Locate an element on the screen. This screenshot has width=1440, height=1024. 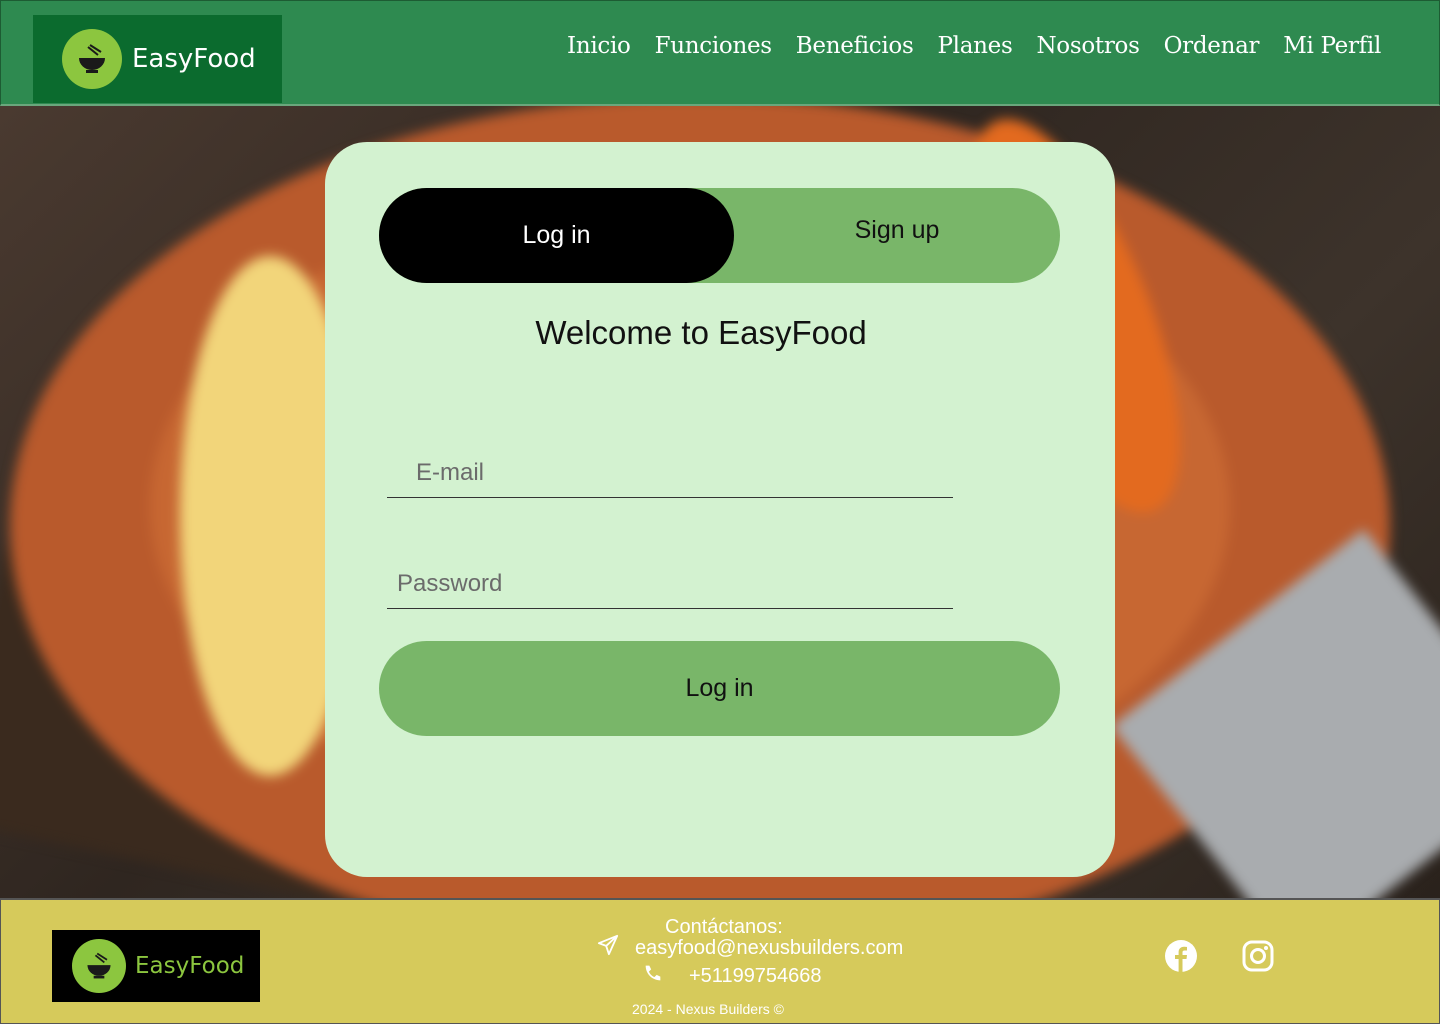
nav-item-ordenar: Ordenar is located at coordinates (1212, 46).